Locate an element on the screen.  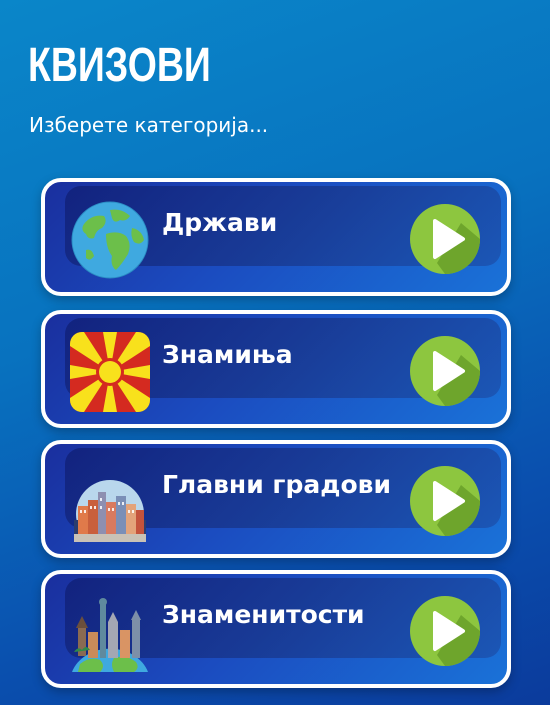
category-card-landmarks: Знаменитости is located at coordinates (276, 629).